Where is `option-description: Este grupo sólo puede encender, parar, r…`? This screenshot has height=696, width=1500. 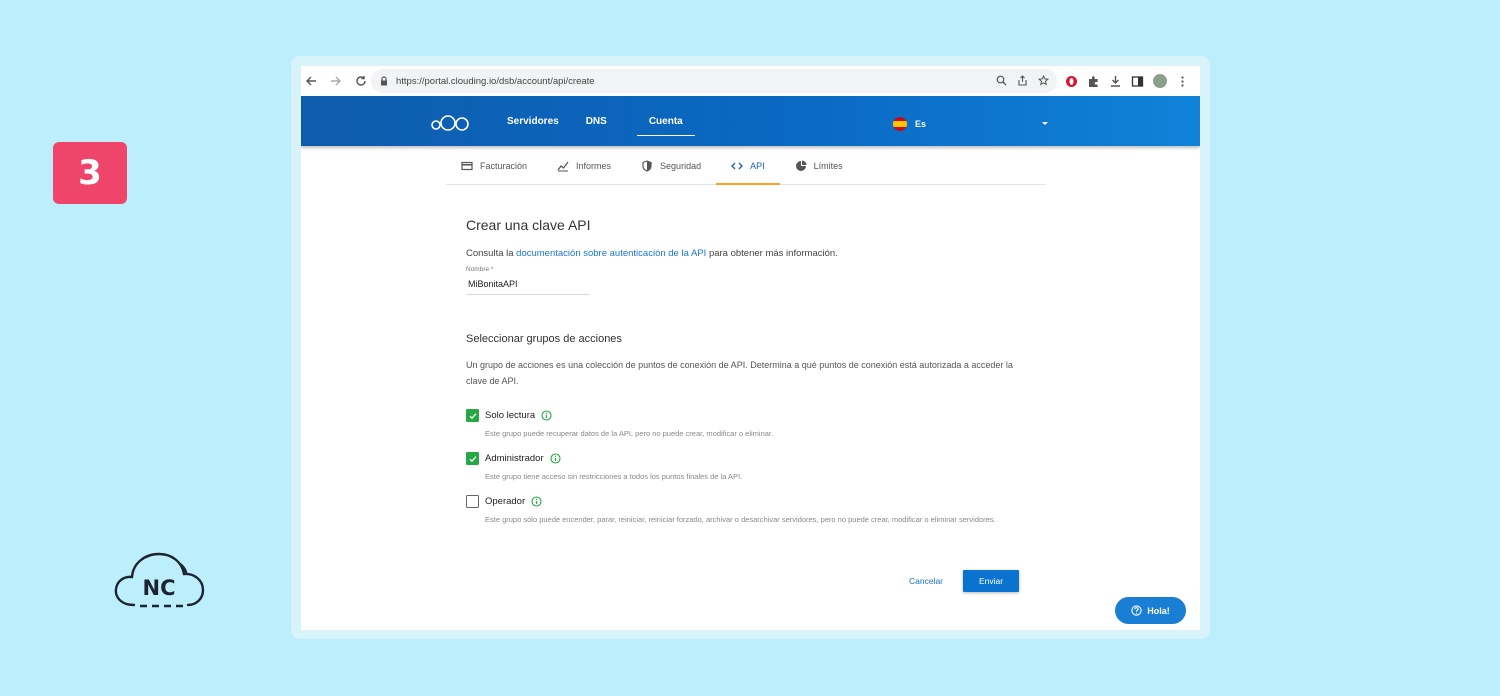 option-description: Este grupo sólo puede encender, parar, r… is located at coordinates (740, 519).